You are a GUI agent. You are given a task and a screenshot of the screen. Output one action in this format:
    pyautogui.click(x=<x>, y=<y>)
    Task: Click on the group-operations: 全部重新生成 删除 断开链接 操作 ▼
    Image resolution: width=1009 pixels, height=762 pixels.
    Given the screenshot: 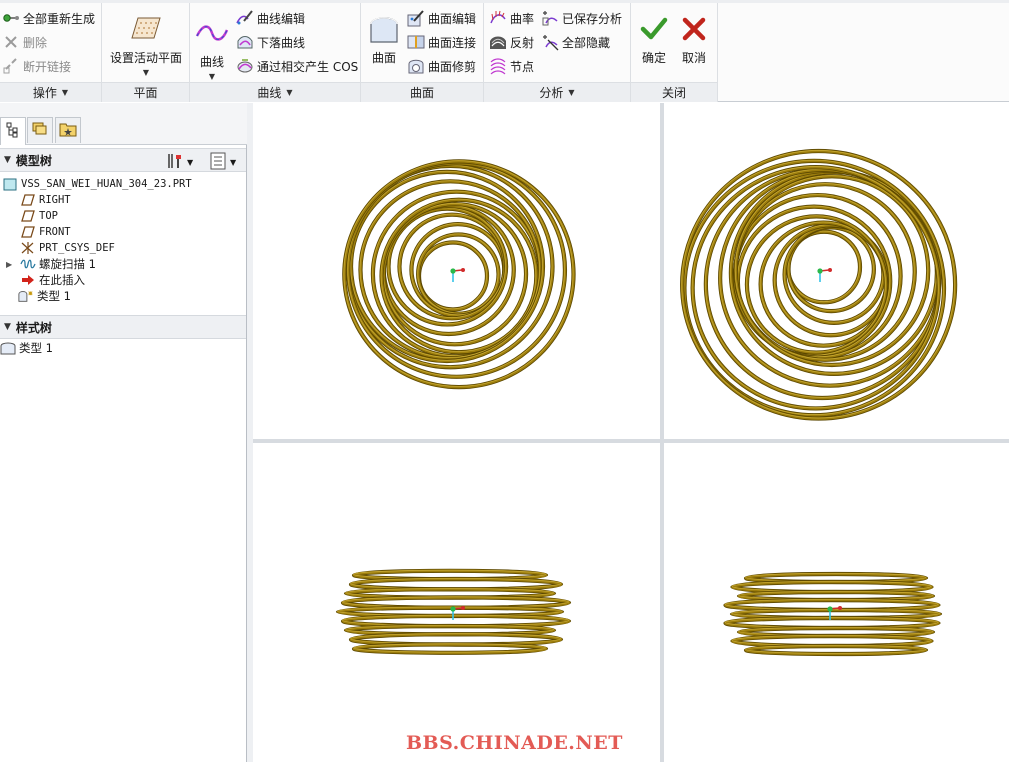 What is the action you would take?
    pyautogui.click(x=51, y=52)
    